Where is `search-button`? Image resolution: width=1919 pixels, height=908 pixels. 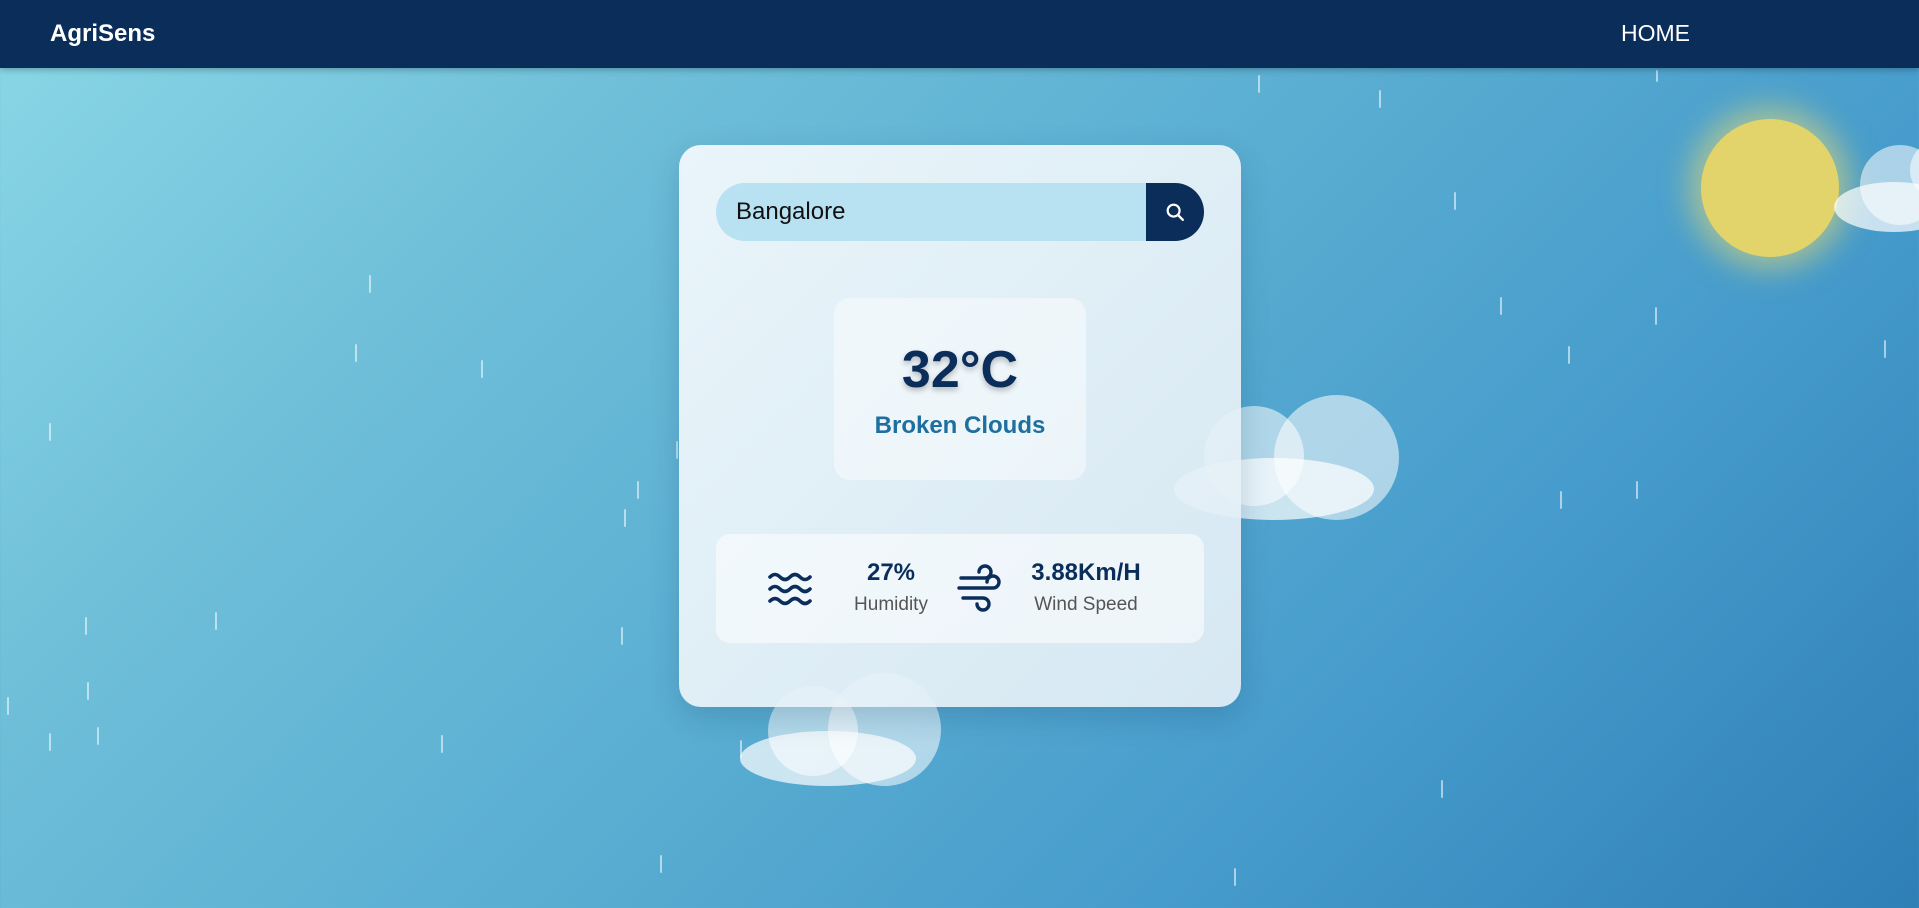
search-button is located at coordinates (1175, 212).